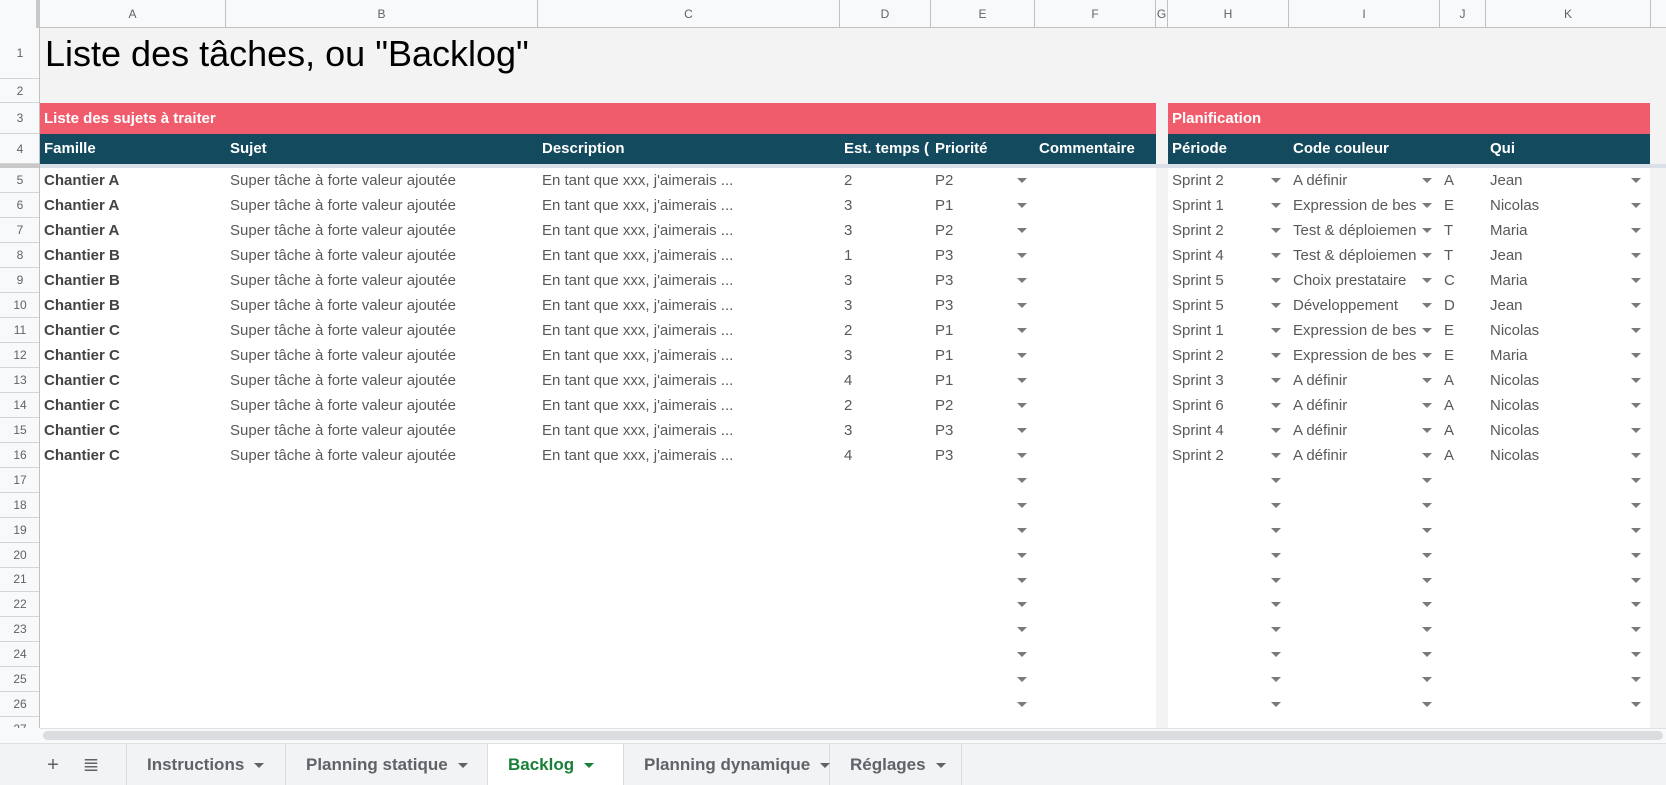  What do you see at coordinates (1218, 355) in the screenshot?
I see `cell-periode: Sprint 2` at bounding box center [1218, 355].